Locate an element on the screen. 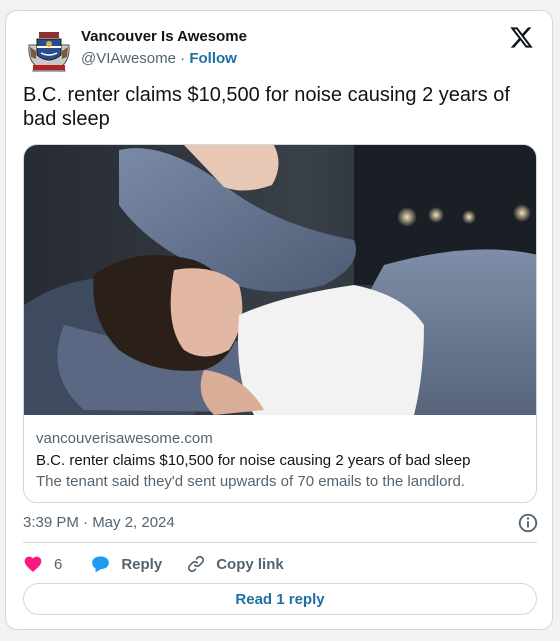 This screenshot has width=560, height=641. reply-bubble-icon is located at coordinates (101, 564).